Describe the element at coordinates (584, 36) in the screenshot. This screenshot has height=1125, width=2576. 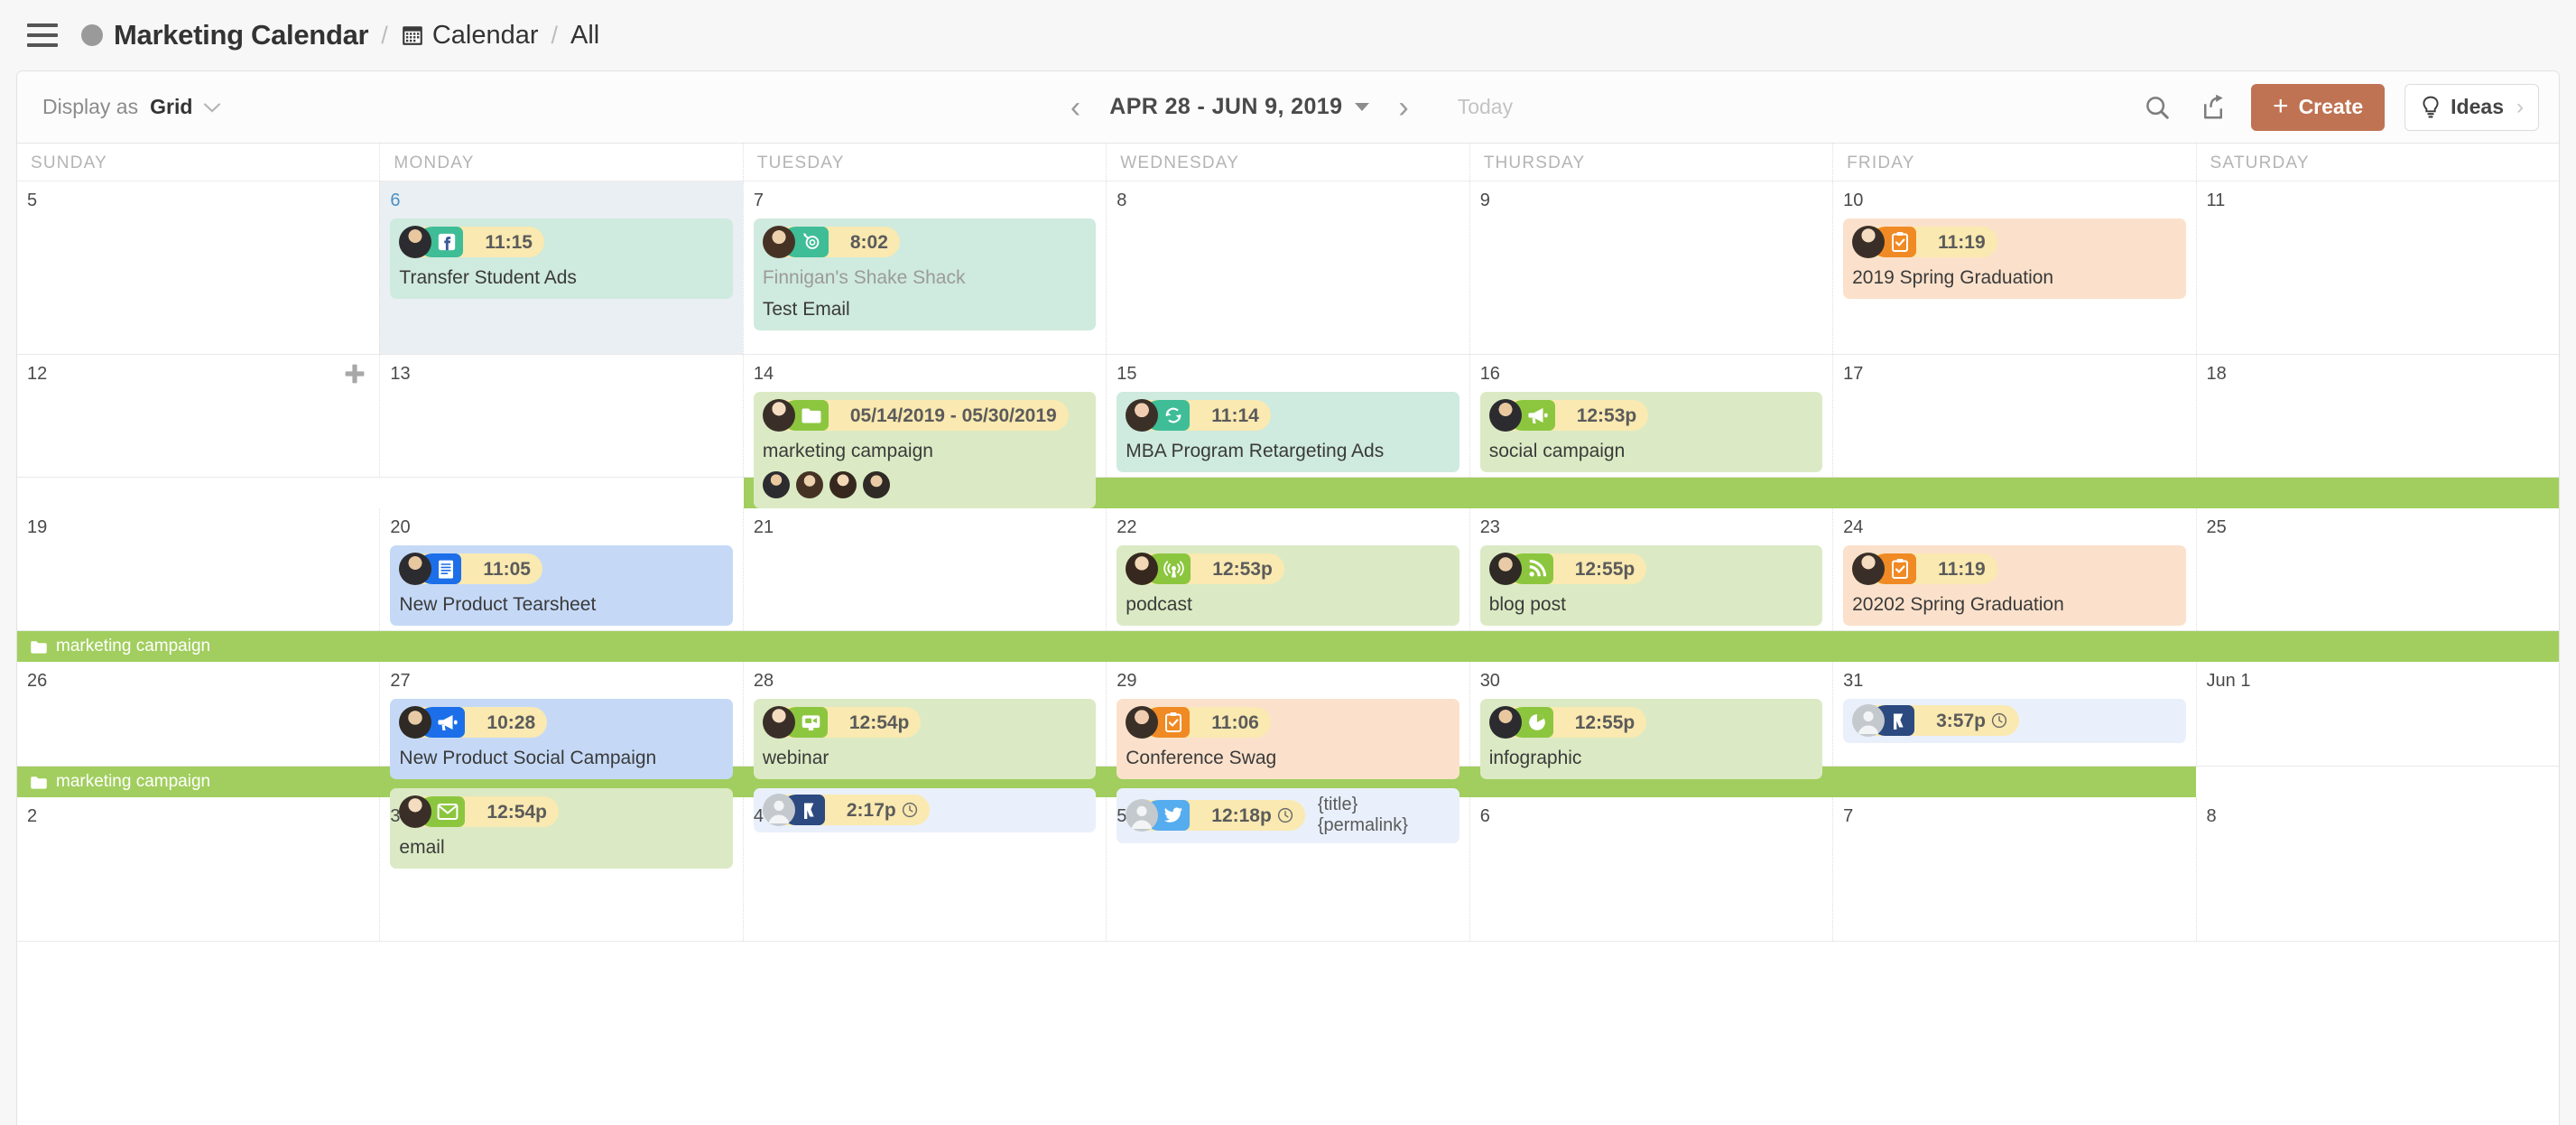
I see `breadcrumb-filter: All` at that location.